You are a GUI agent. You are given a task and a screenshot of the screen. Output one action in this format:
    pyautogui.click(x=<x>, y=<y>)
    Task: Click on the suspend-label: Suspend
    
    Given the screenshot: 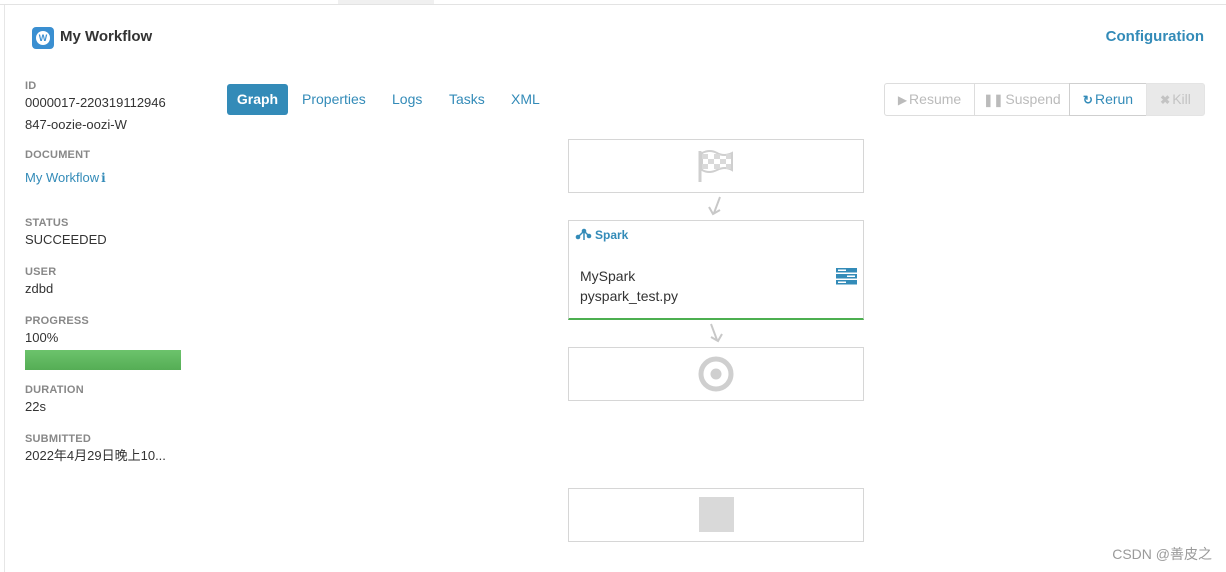 What is the action you would take?
    pyautogui.click(x=1033, y=99)
    